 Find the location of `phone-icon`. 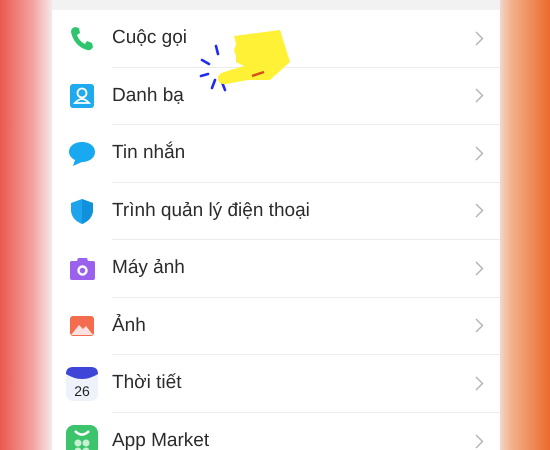

phone-icon is located at coordinates (82, 39).